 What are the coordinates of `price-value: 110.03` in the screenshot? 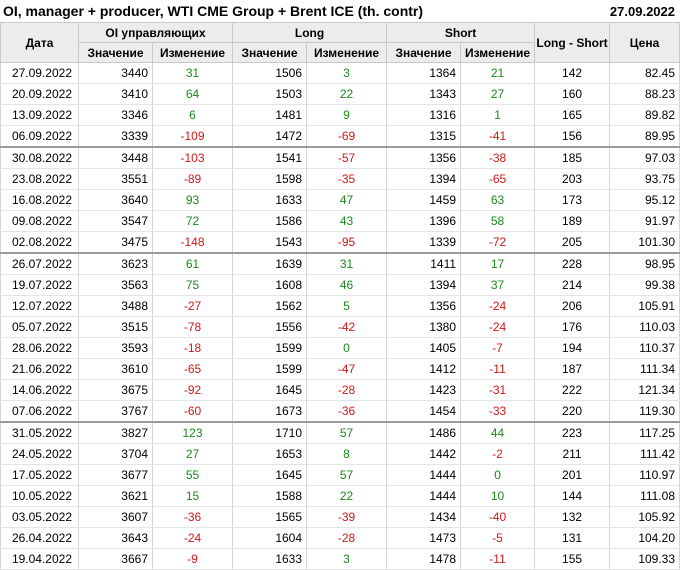 It's located at (644, 327).